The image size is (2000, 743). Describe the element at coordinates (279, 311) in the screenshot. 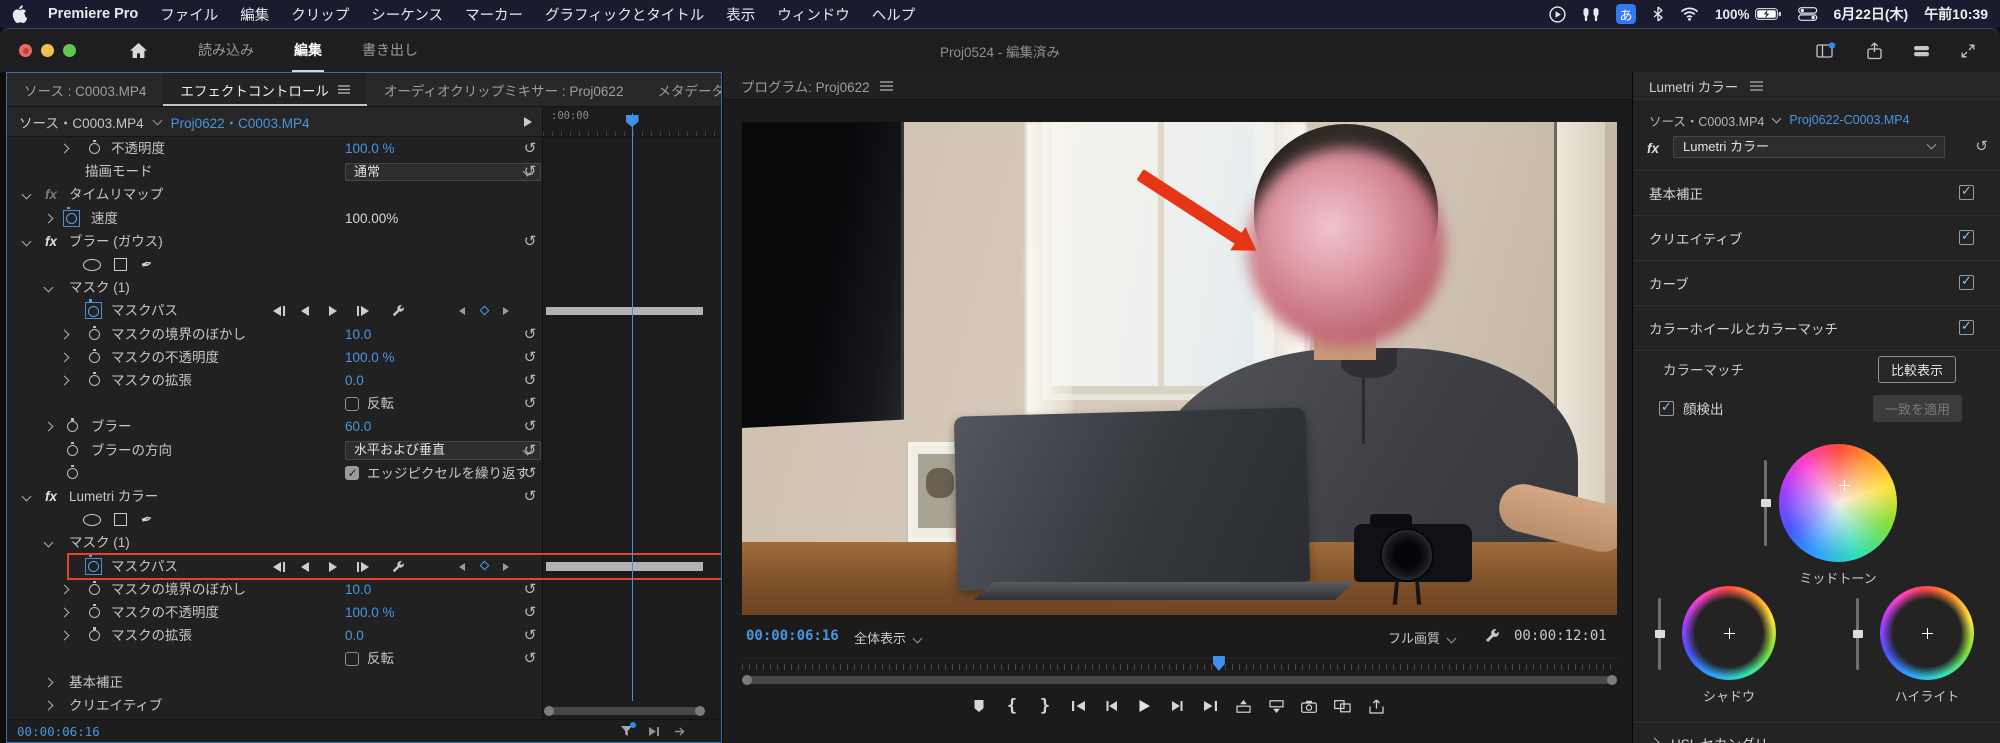

I see `previous-keyframe-icon` at that location.